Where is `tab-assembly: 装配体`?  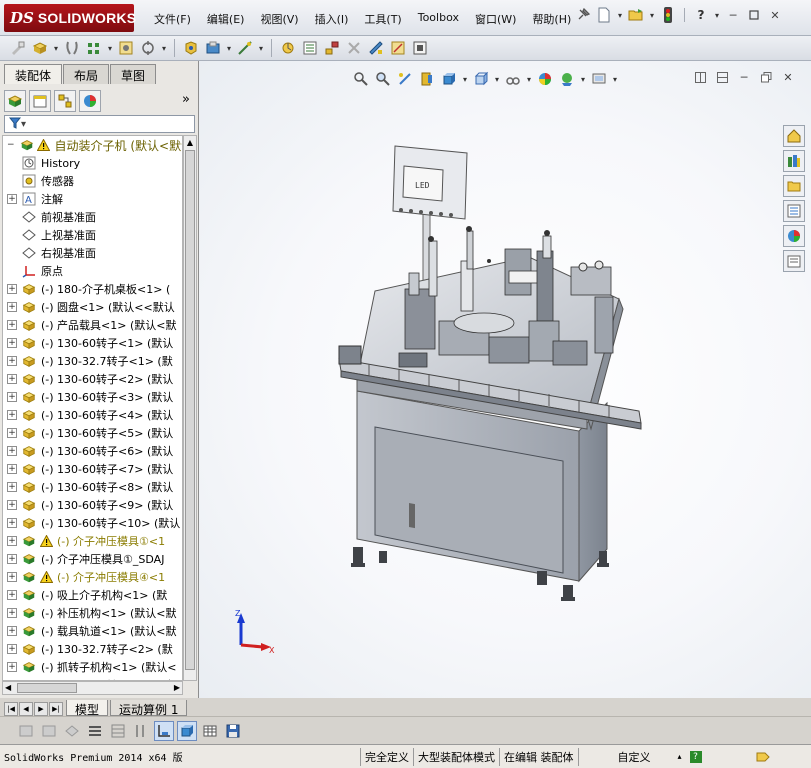
tab-assembly: 装配体 is located at coordinates (33, 74).